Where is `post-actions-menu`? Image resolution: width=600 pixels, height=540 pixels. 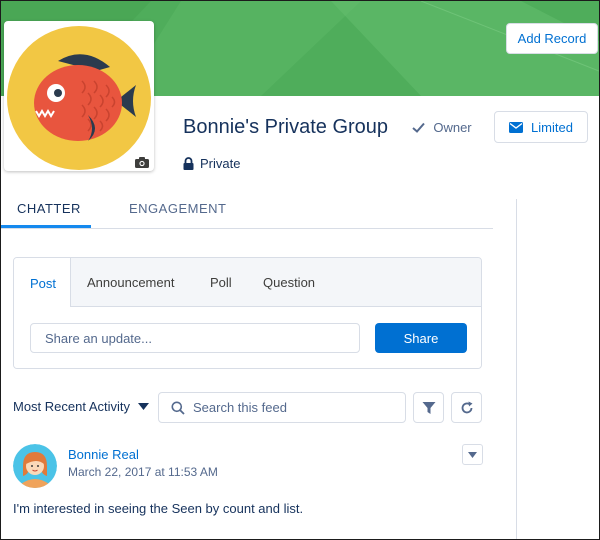
post-actions-menu is located at coordinates (472, 454).